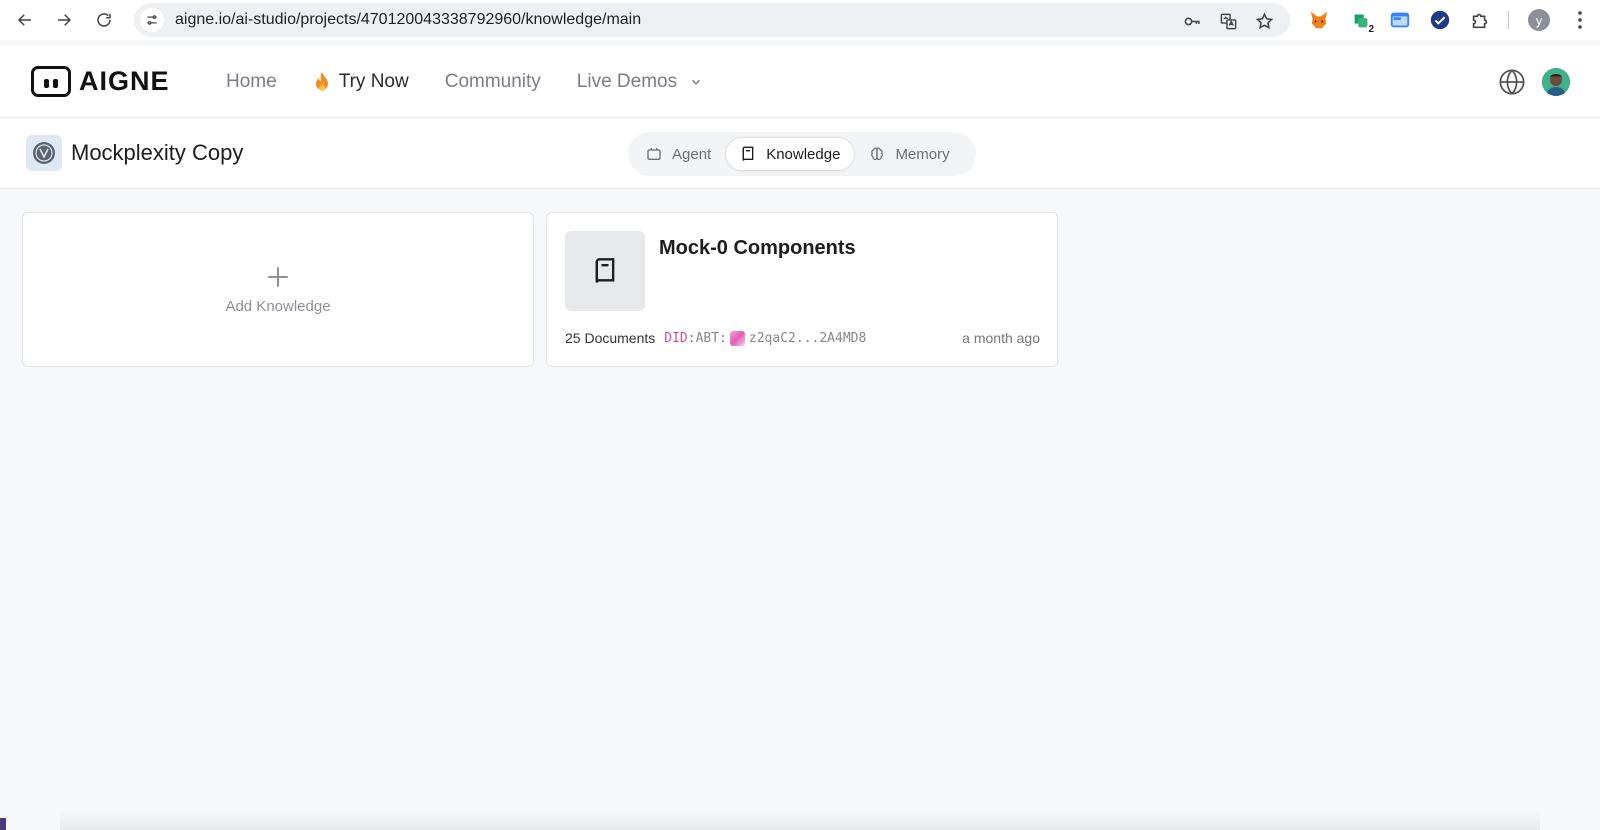  What do you see at coordinates (680, 338) in the screenshot?
I see `did-prefix: DID:` at bounding box center [680, 338].